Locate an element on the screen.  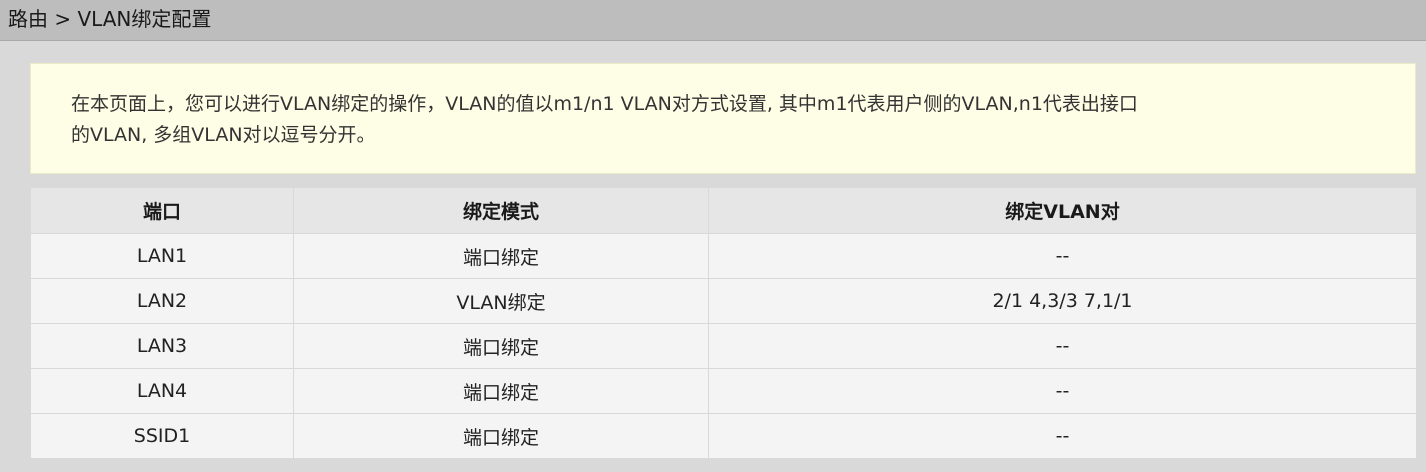
title-bar: 路由 > VLAN绑定配置 is located at coordinates (713, 20).